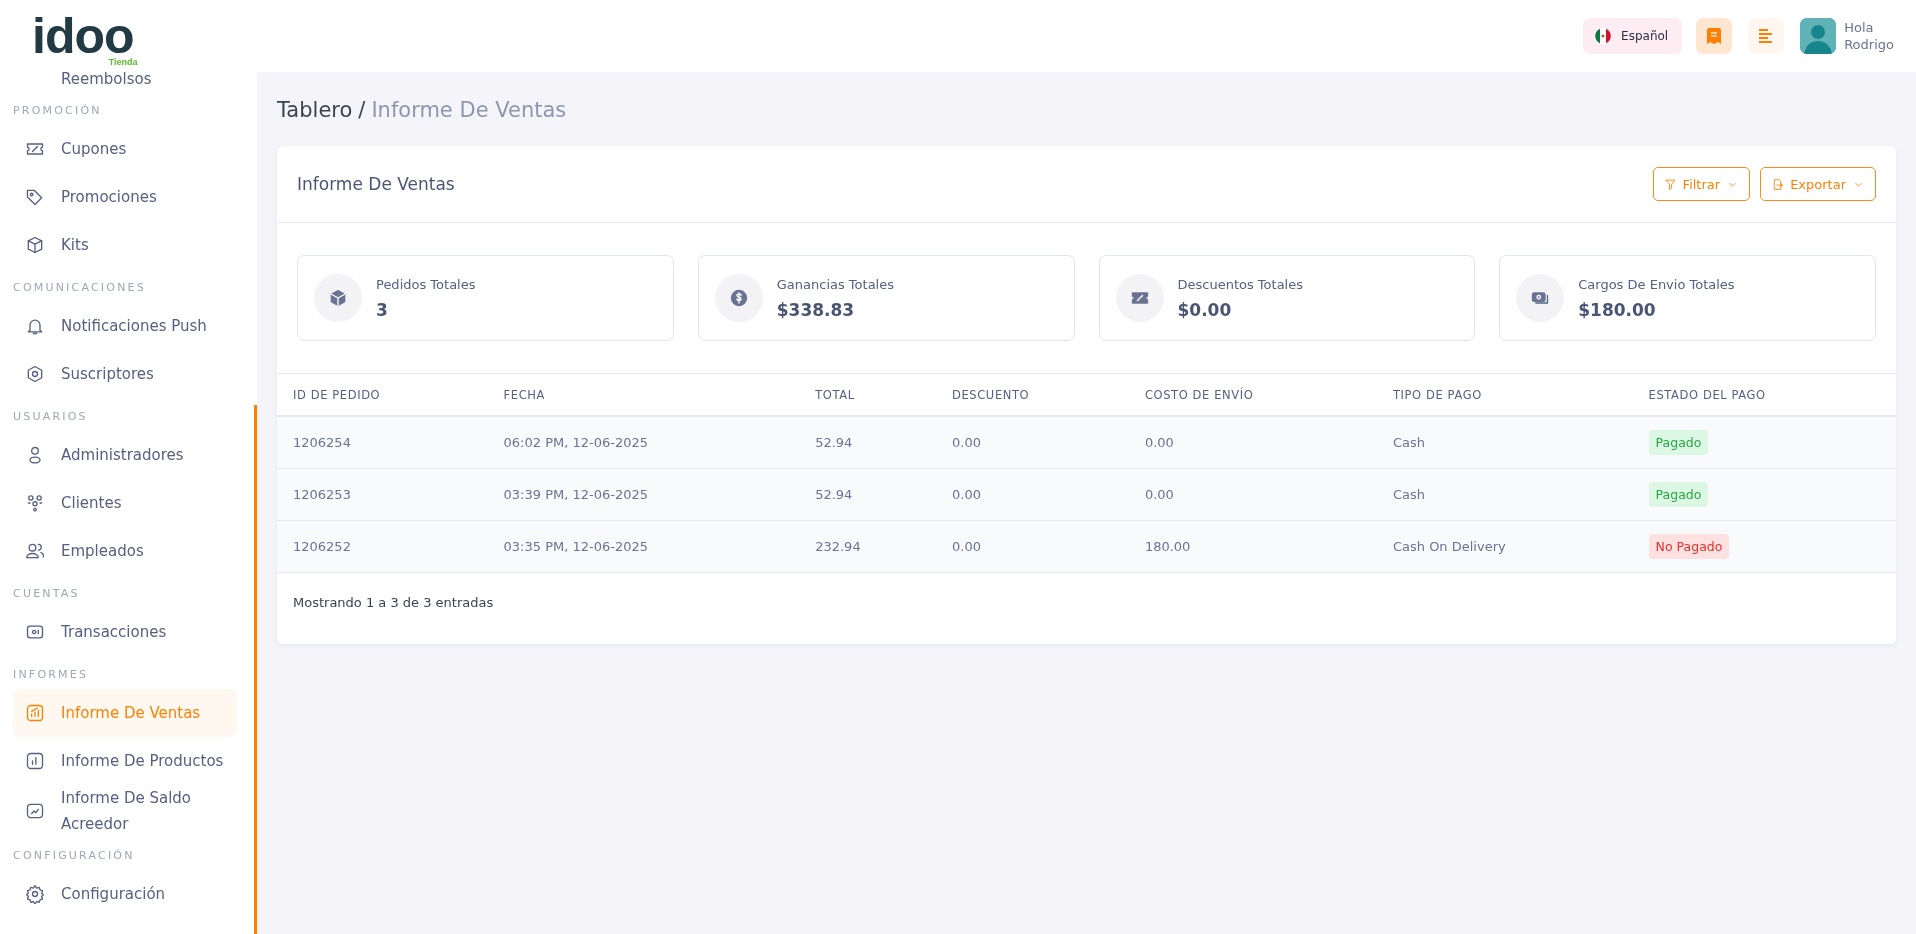  Describe the element at coordinates (816, 309) in the screenshot. I see `stat-value: $338.83` at that location.